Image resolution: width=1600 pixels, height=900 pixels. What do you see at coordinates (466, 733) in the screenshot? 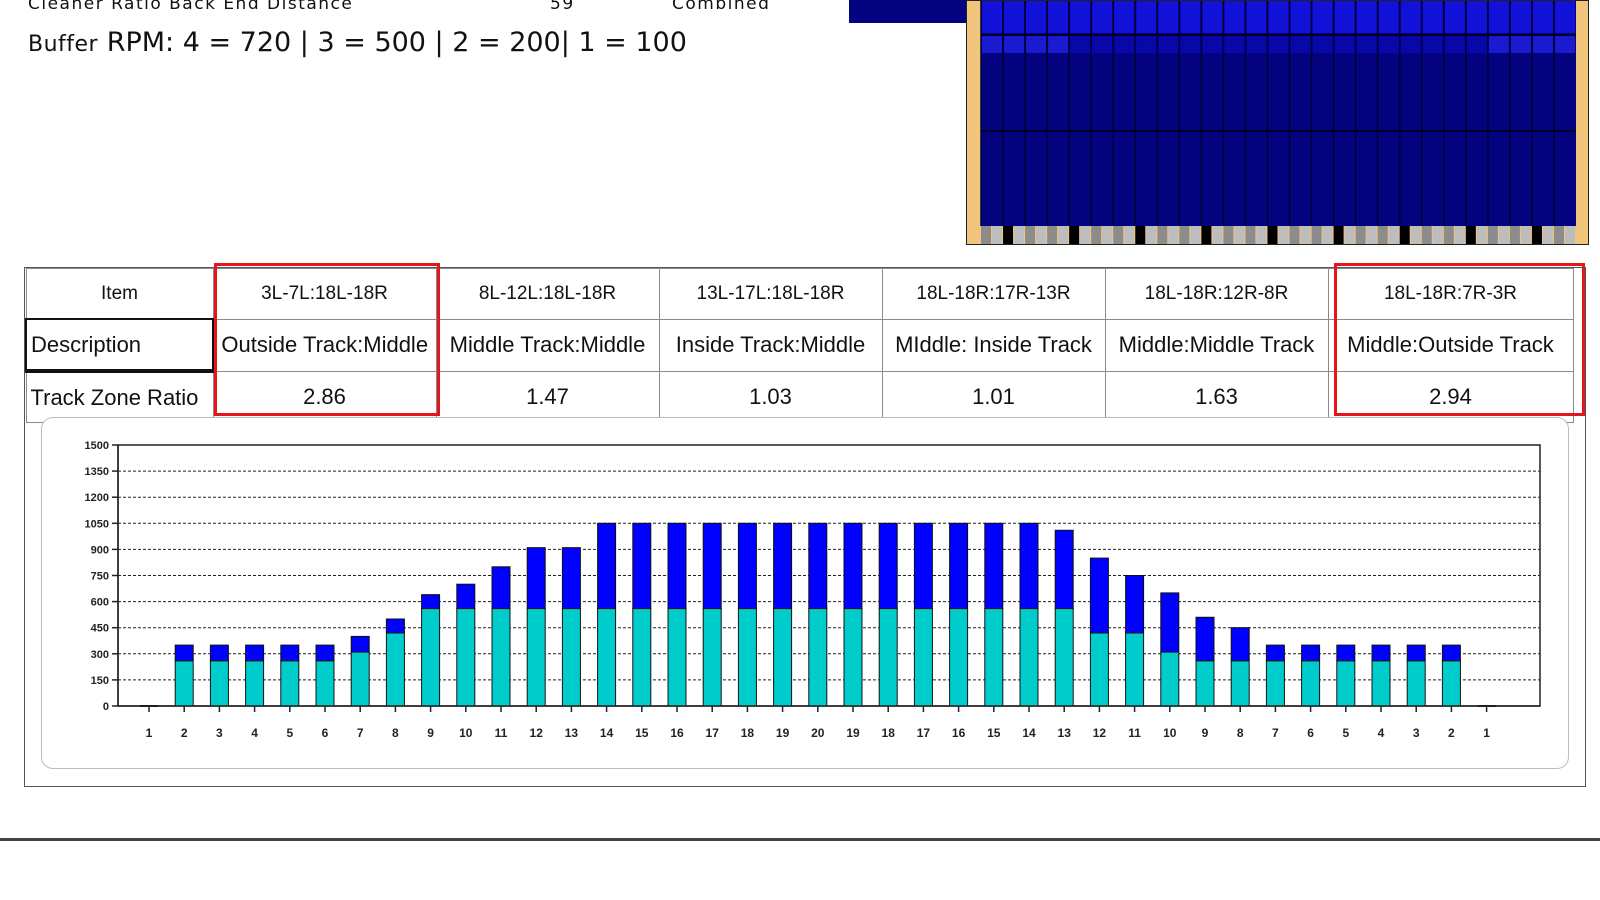
I see `x-tick-label: 10` at bounding box center [466, 733].